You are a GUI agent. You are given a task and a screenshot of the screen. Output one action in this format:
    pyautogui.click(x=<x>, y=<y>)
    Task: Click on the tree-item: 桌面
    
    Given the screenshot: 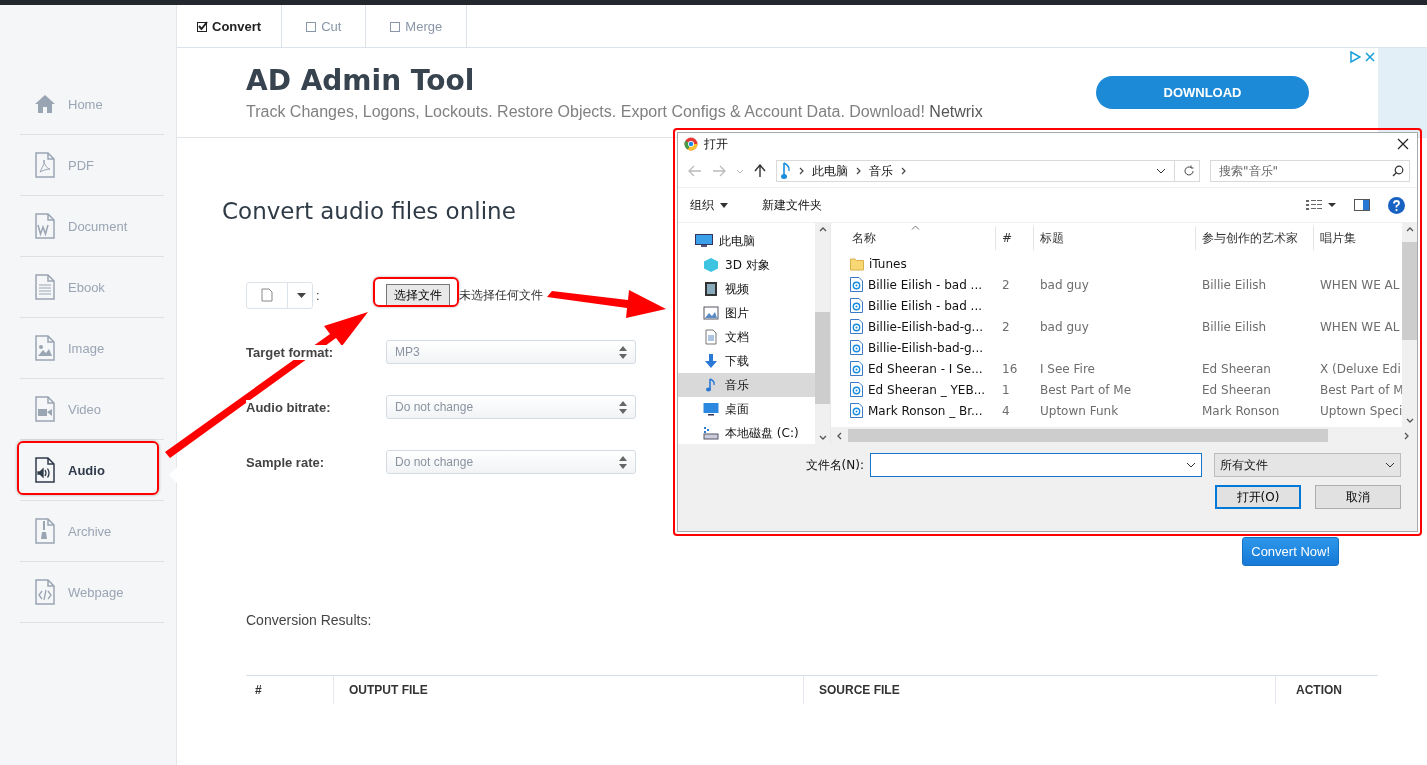 What is the action you would take?
    pyautogui.click(x=746, y=409)
    